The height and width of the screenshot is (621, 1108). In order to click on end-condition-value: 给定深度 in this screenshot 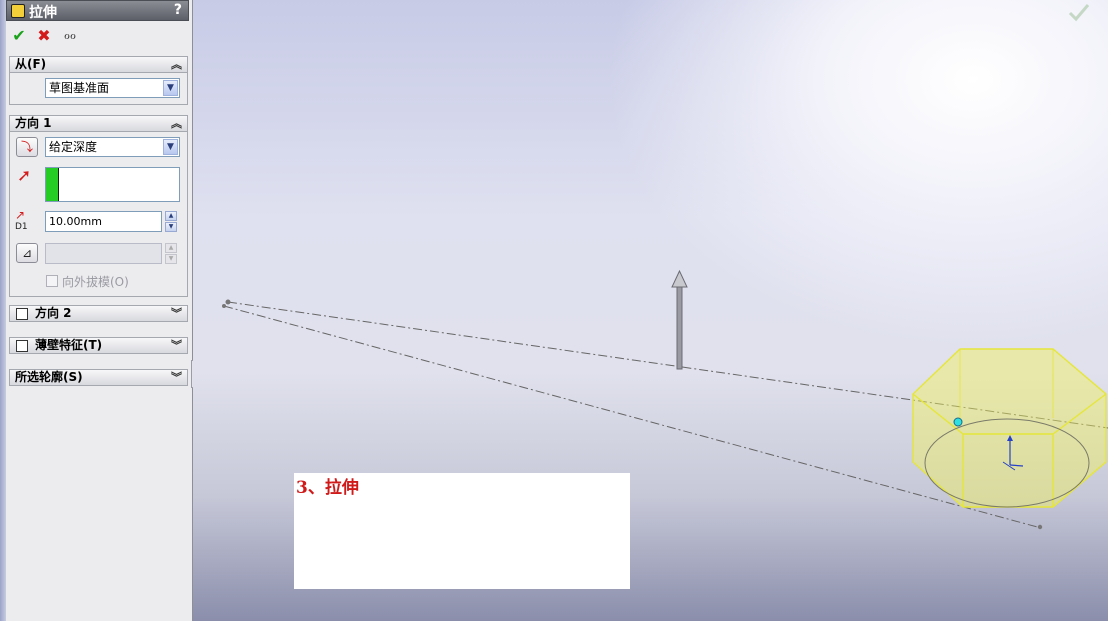, I will do `click(73, 147)`.